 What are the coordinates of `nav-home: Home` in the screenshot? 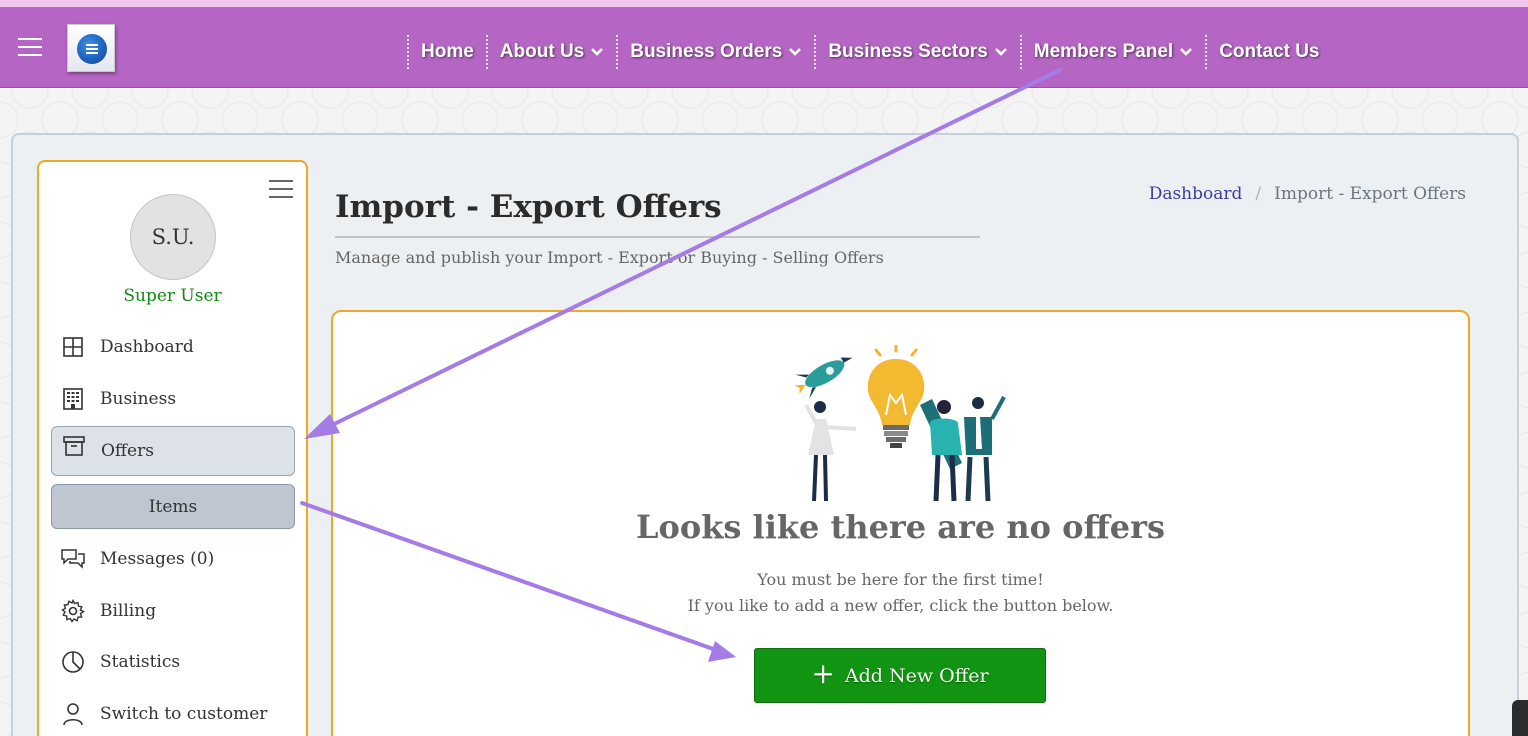 It's located at (446, 52).